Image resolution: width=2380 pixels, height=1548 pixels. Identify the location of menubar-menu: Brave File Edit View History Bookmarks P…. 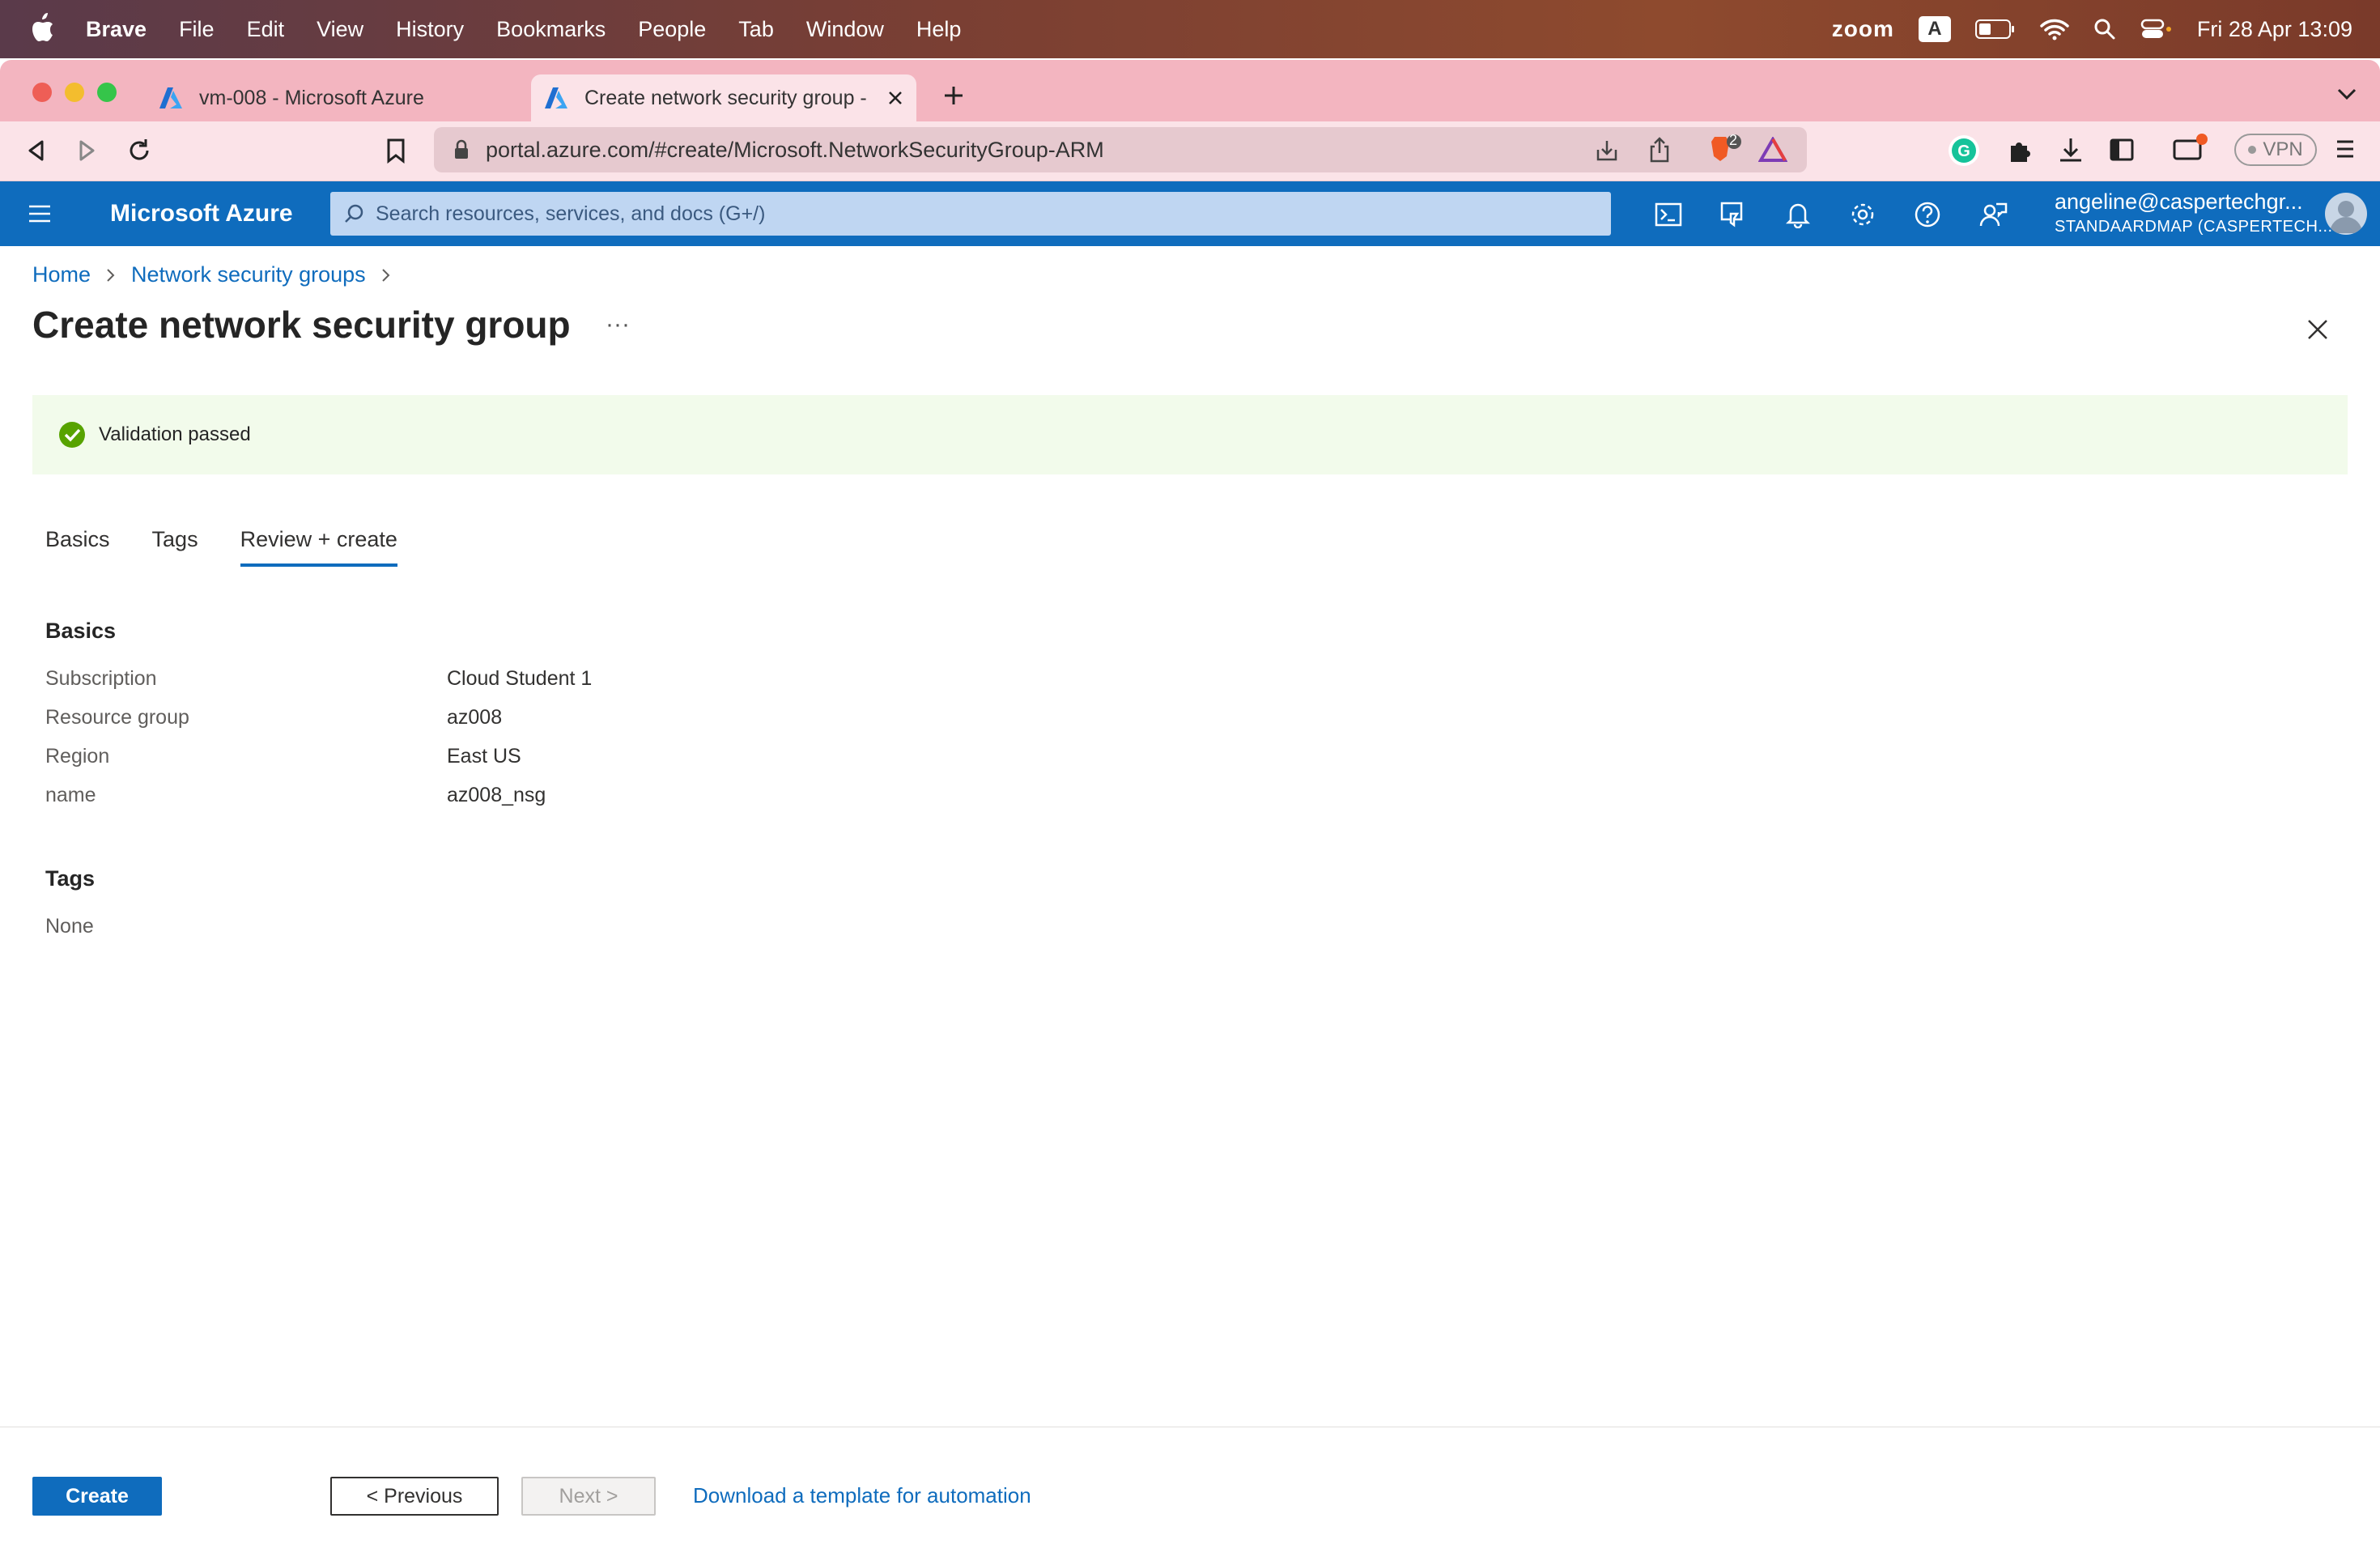
(539, 29).